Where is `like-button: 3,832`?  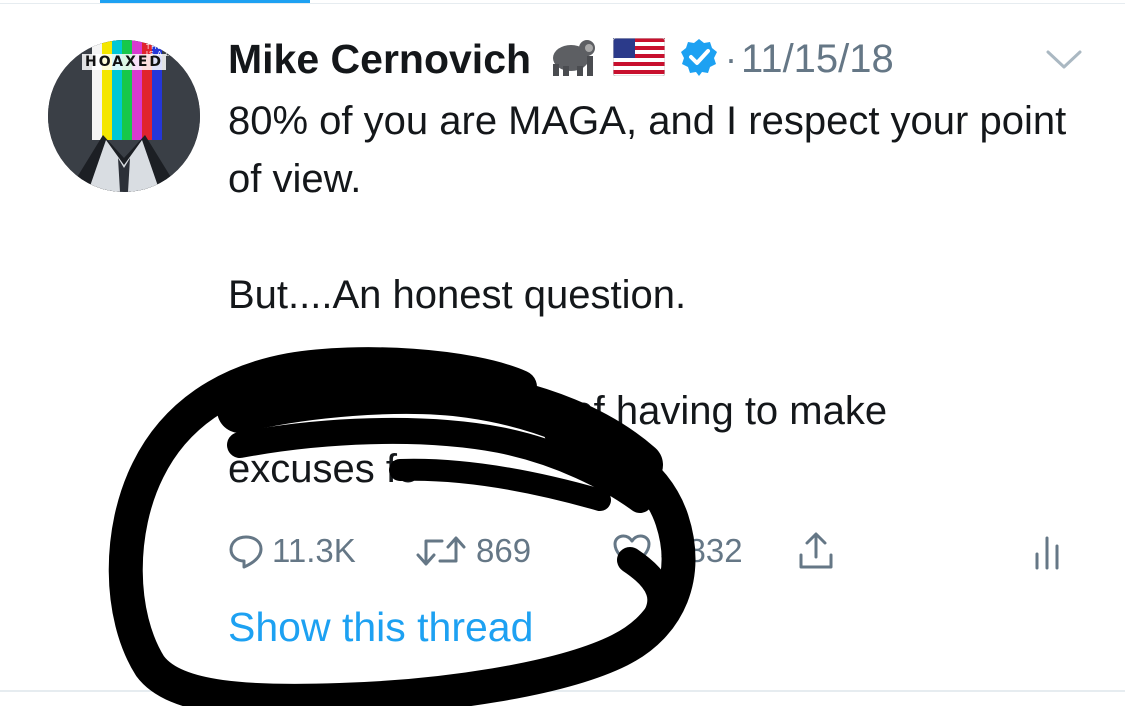 like-button: 3,832 is located at coordinates (677, 551).